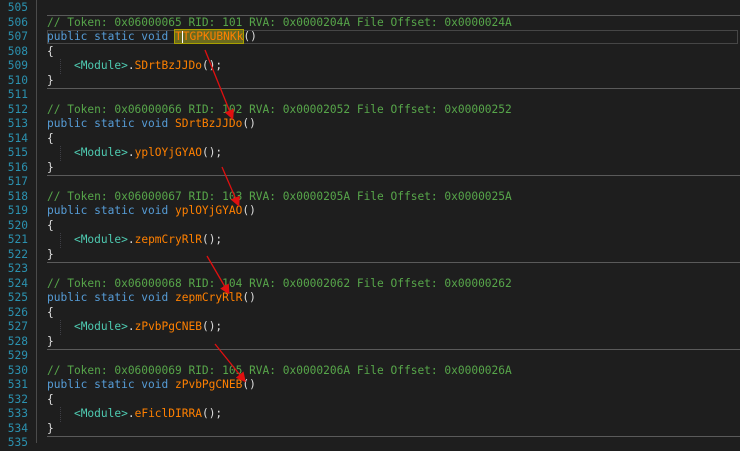  Describe the element at coordinates (370, 240) in the screenshot. I see `code-line: 521 <Module>.zepmCryRlR();` at that location.